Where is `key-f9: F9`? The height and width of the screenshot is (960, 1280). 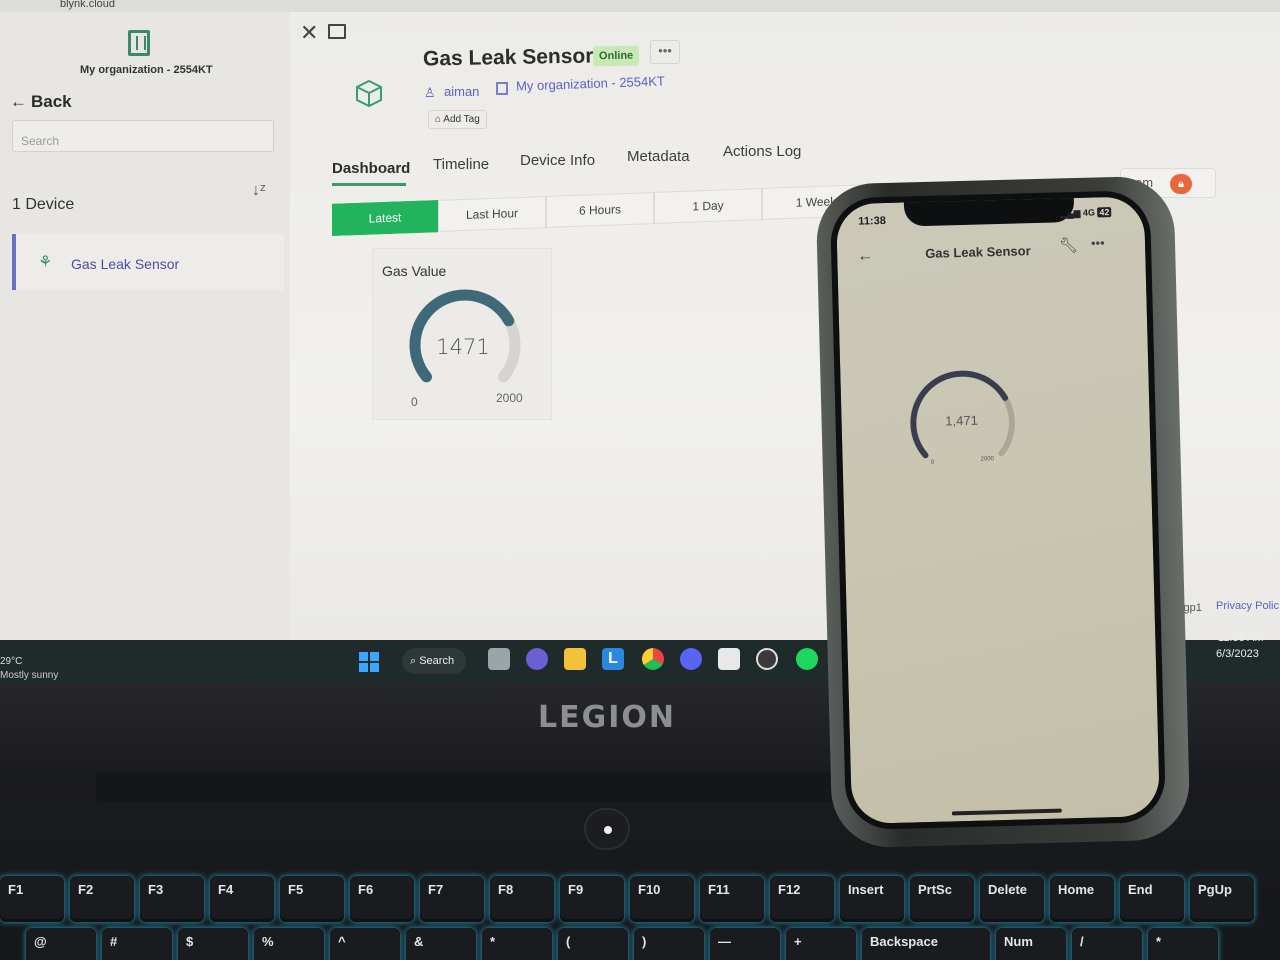
key-f9: F9 is located at coordinates (592, 899).